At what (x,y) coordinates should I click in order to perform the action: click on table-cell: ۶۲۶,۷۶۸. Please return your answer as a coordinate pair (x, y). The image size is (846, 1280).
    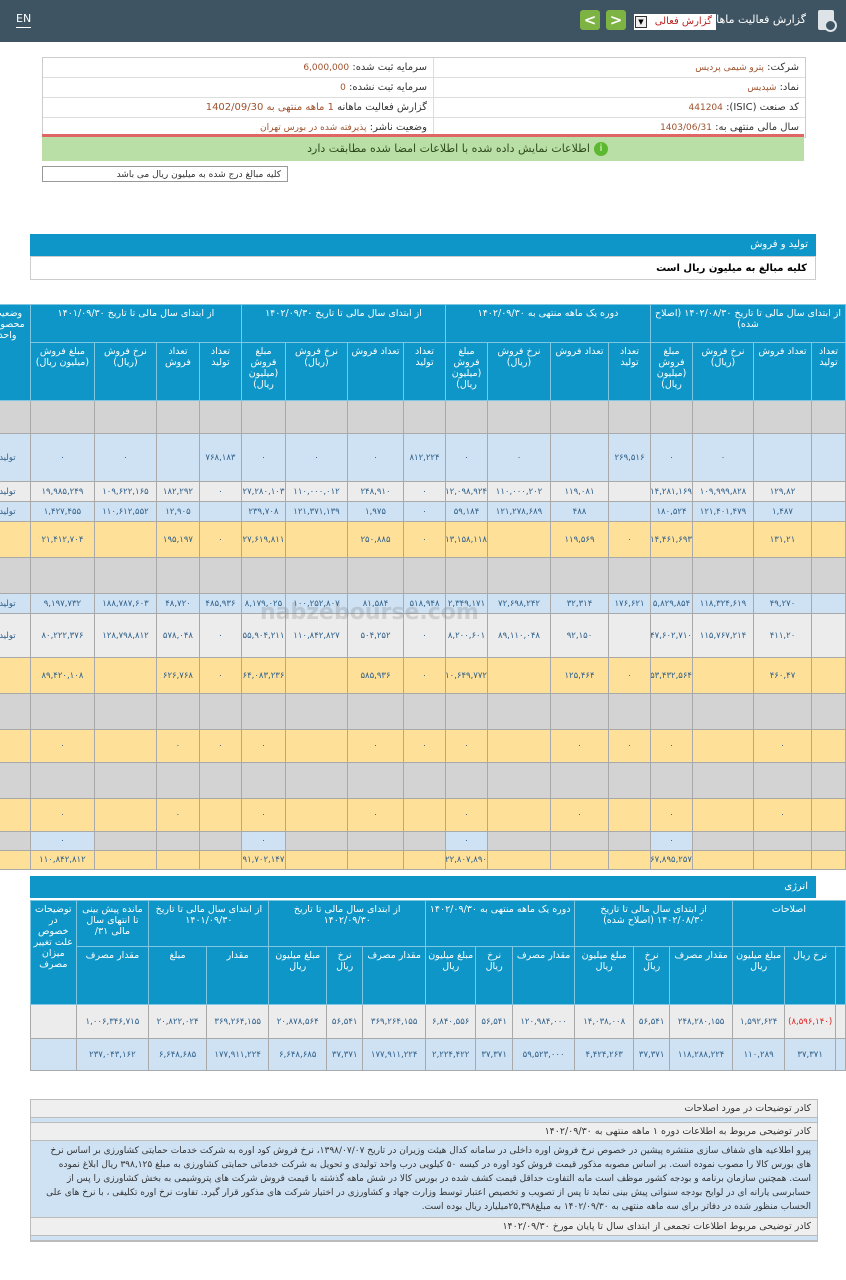
    Looking at the image, I should click on (177, 675).